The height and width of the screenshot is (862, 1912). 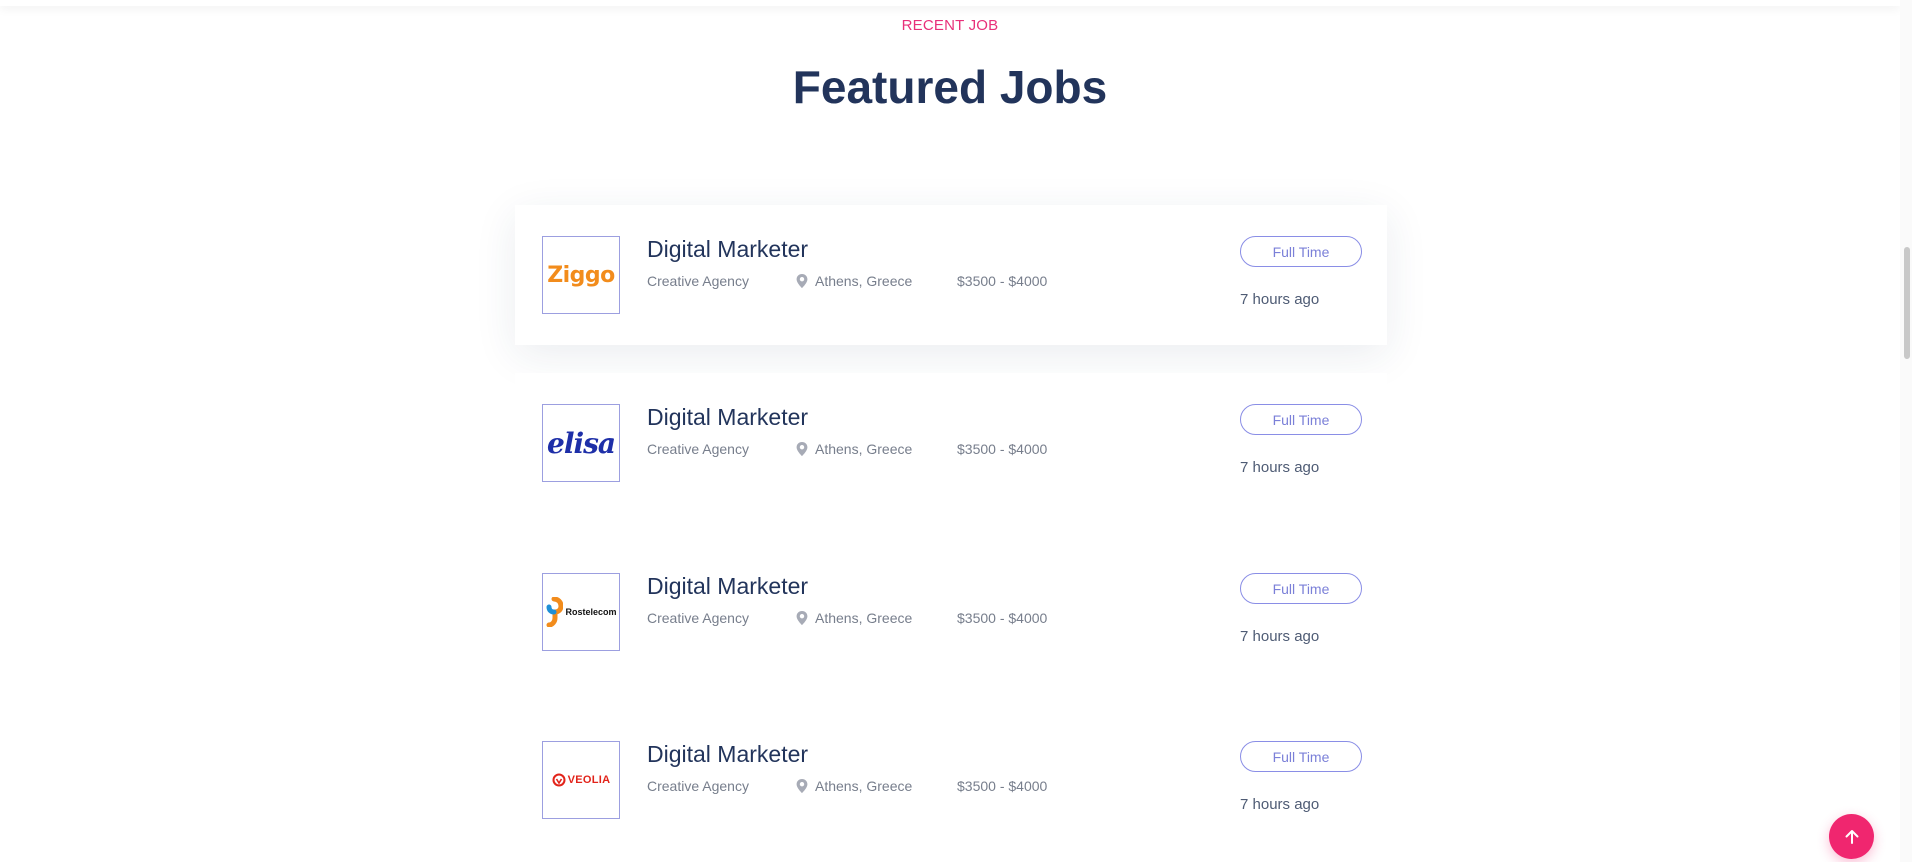 I want to click on section-eyebrow: RECENT JOB, so click(x=950, y=25).